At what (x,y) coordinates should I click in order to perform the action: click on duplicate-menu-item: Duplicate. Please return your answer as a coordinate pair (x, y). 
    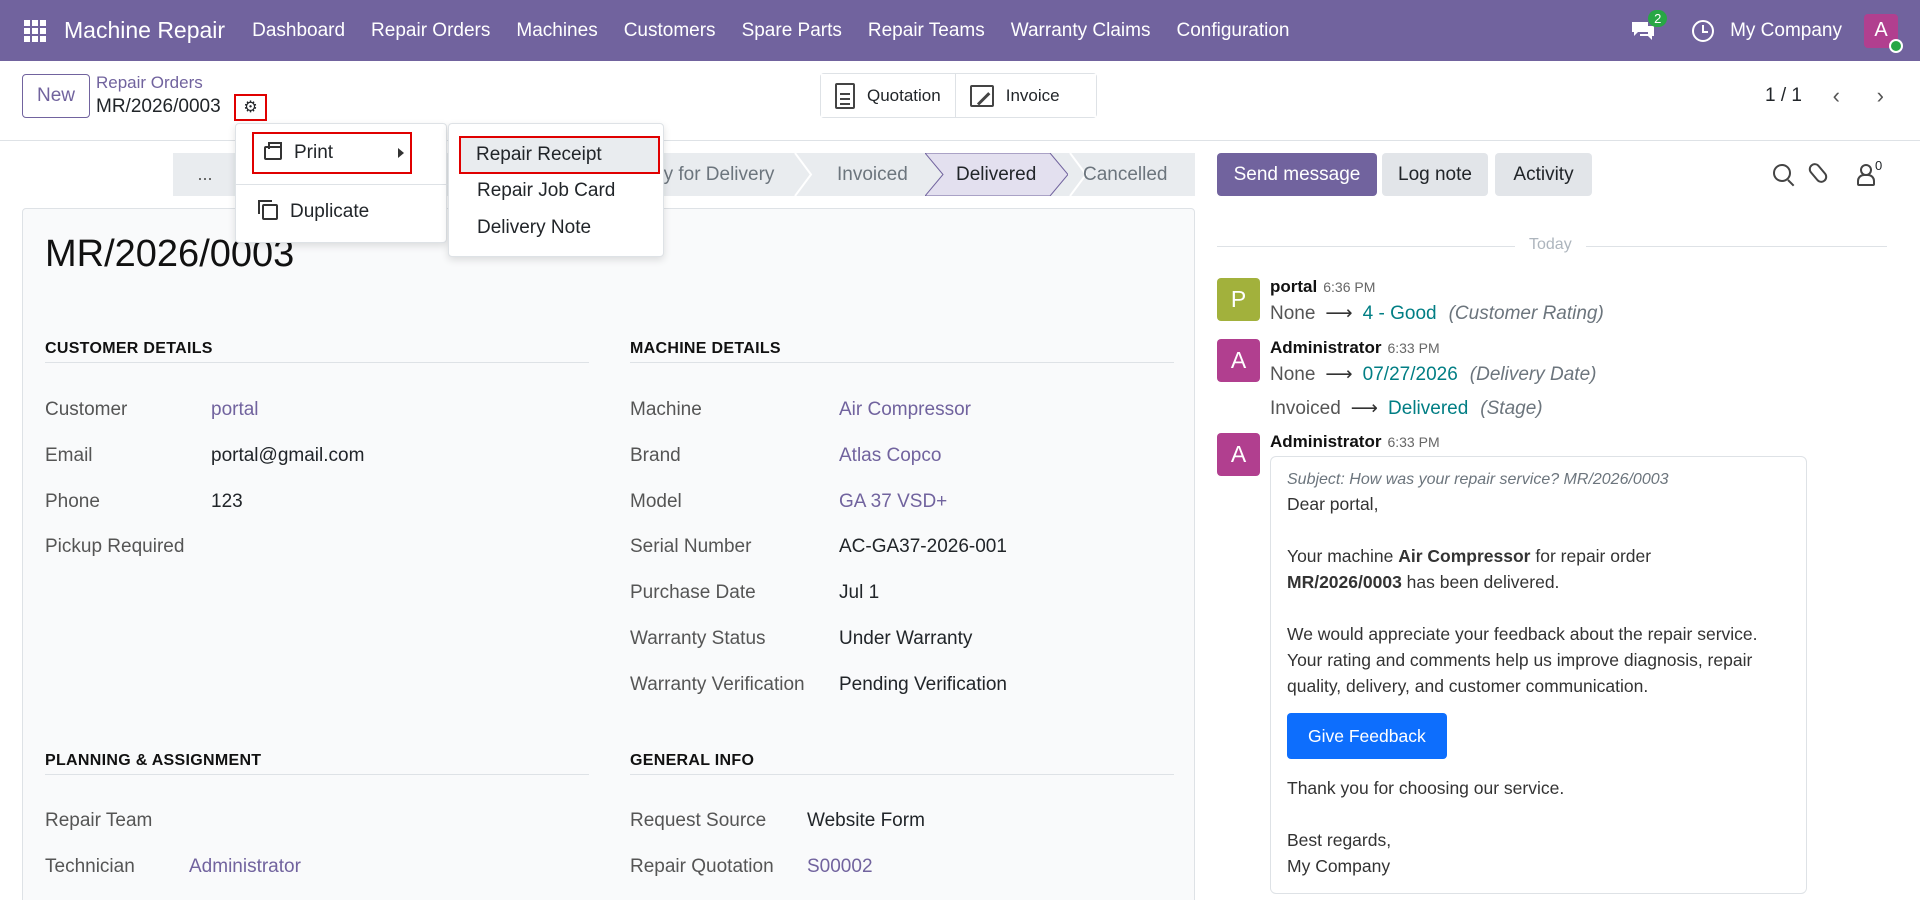
    Looking at the image, I should click on (313, 211).